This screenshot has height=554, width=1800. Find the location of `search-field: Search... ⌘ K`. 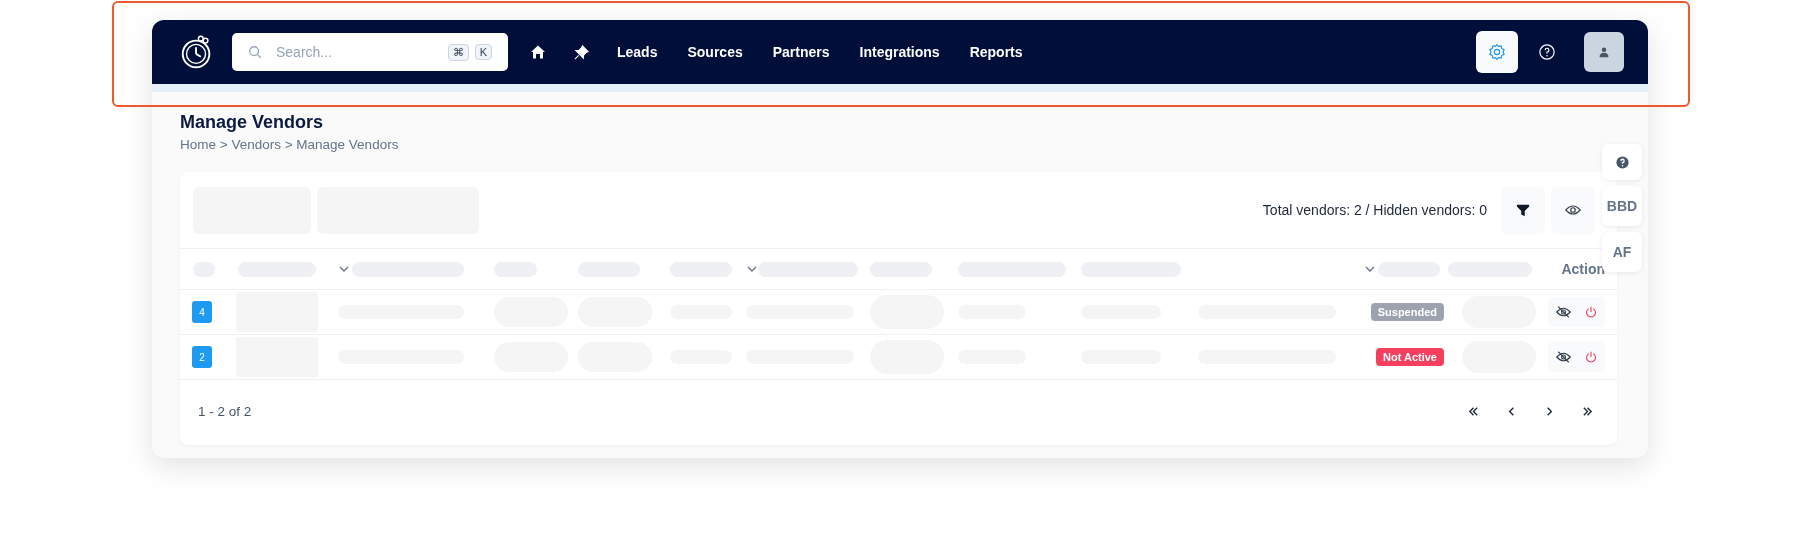

search-field: Search... ⌘ K is located at coordinates (370, 52).